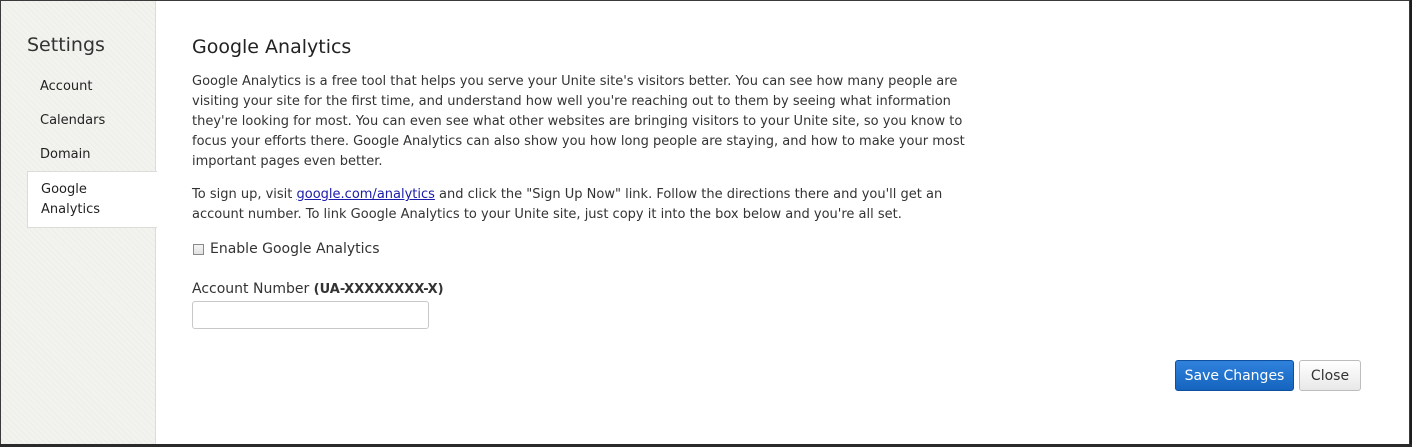 The width and height of the screenshot is (1412, 447). Describe the element at coordinates (1330, 375) in the screenshot. I see `close-button: Close` at that location.